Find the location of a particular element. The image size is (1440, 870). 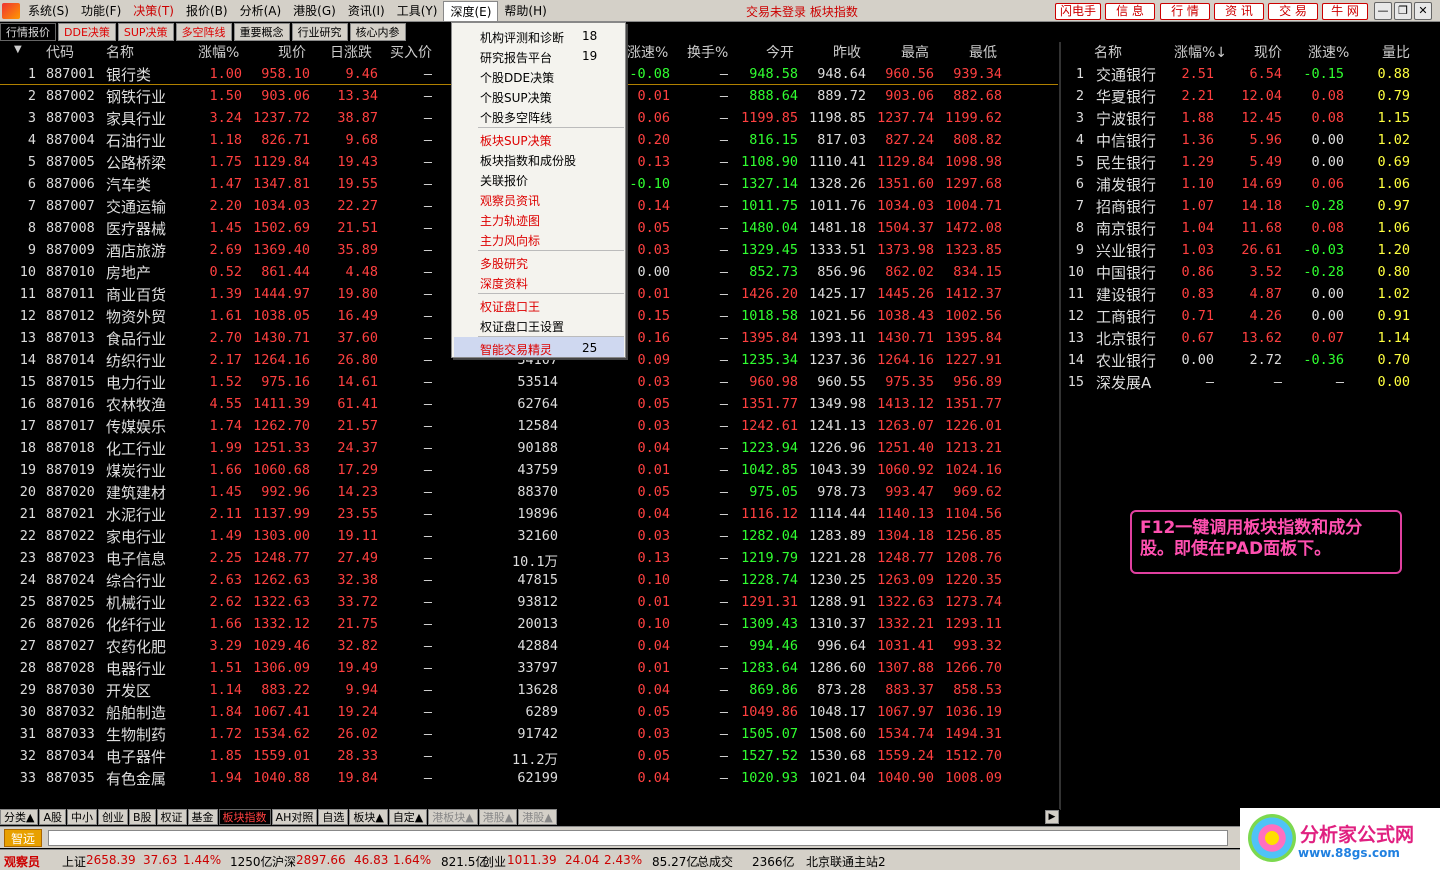

constituent-row: 12 工商银行 0.71 4.26 0.00 0.91 is located at coordinates (1251, 316).